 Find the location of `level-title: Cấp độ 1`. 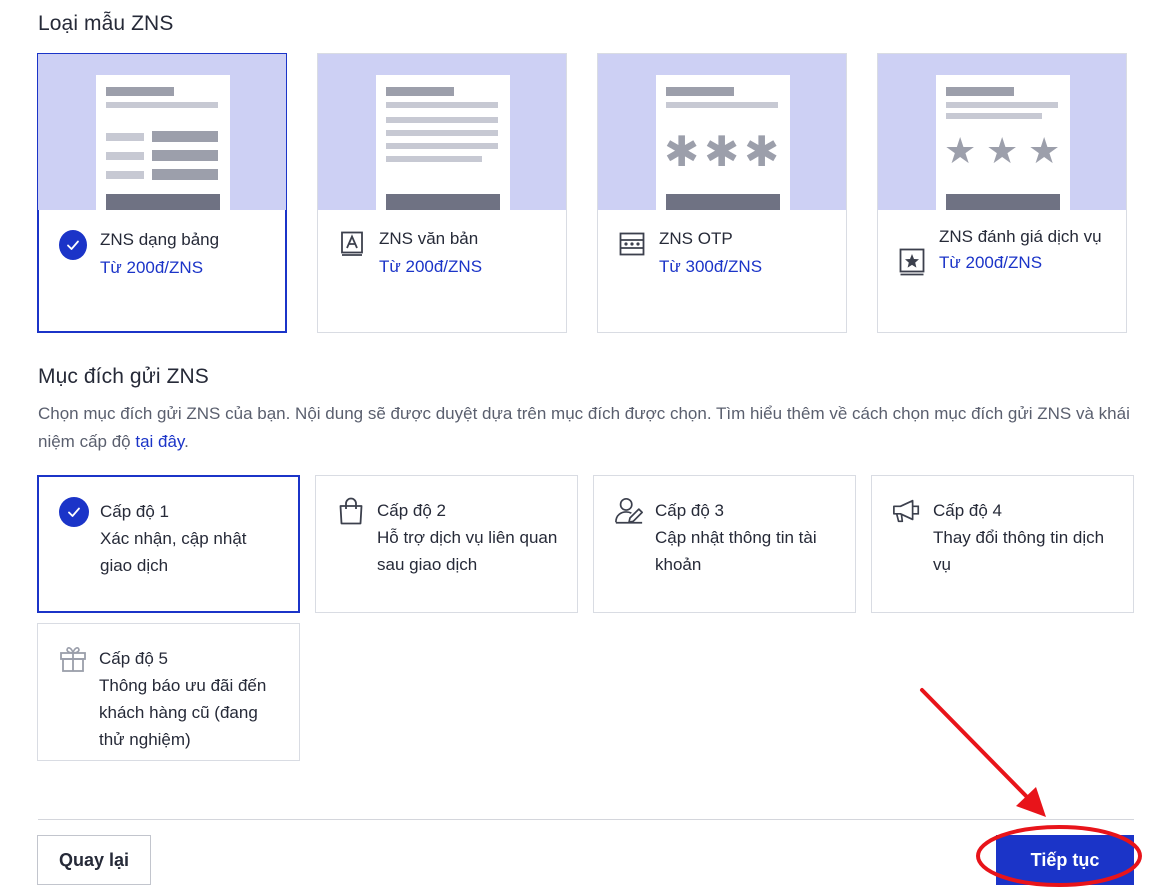

level-title: Cấp độ 1 is located at coordinates (134, 511).